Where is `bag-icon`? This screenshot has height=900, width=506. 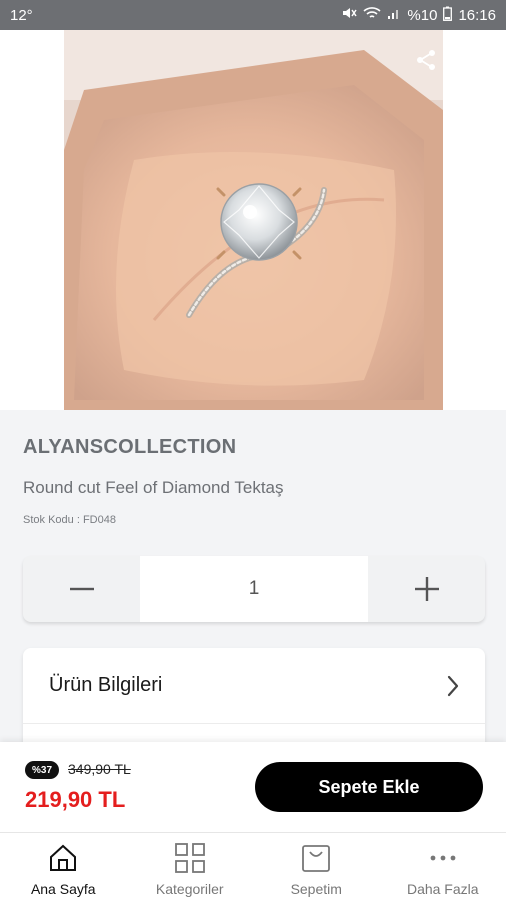
bag-icon is located at coordinates (316, 858).